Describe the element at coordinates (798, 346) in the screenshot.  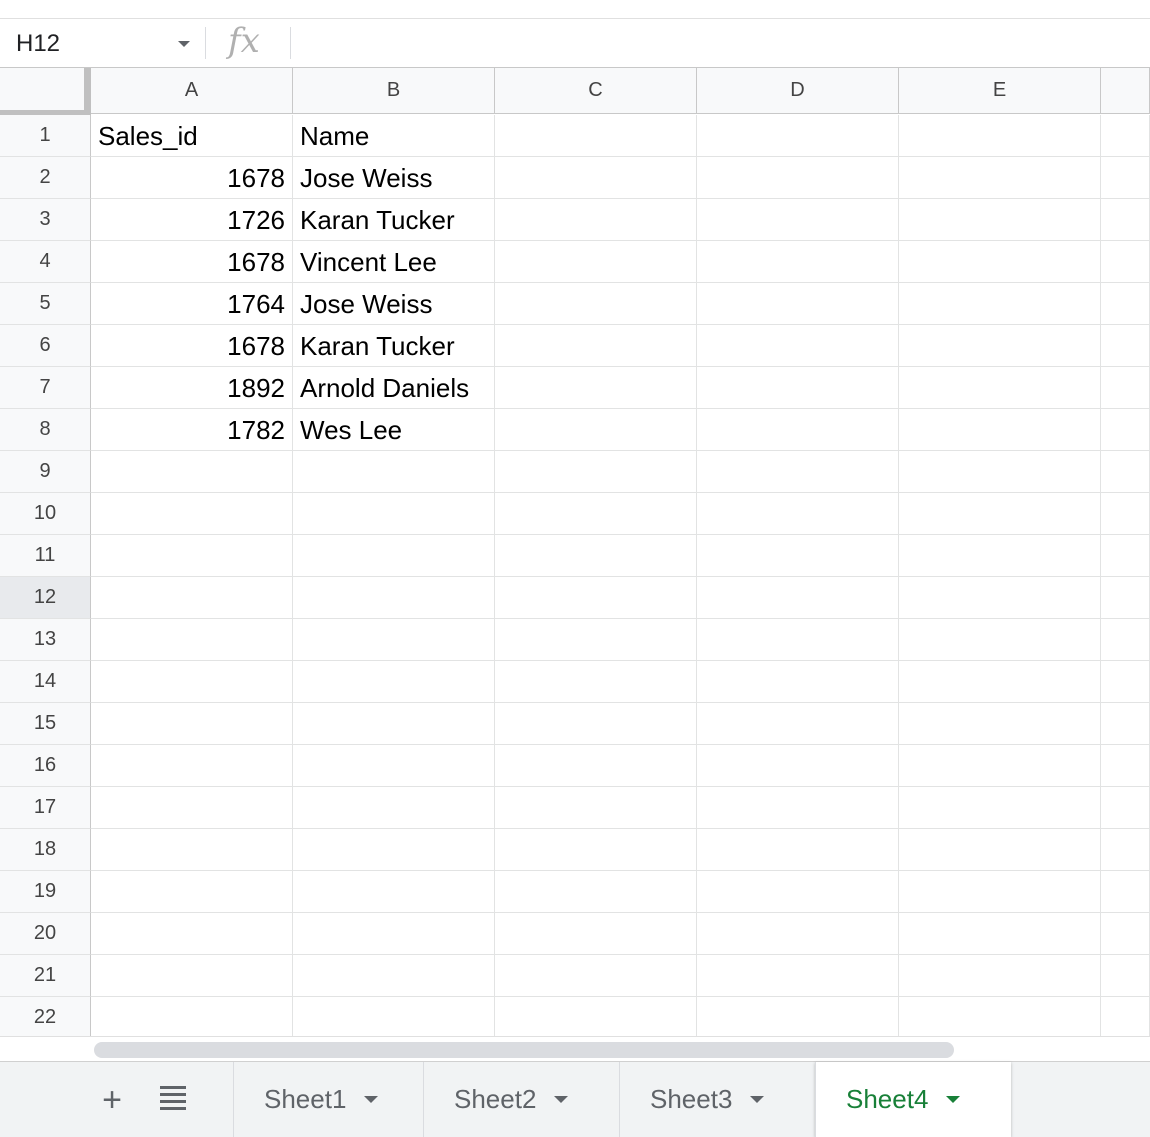
I see `cell-d6` at that location.